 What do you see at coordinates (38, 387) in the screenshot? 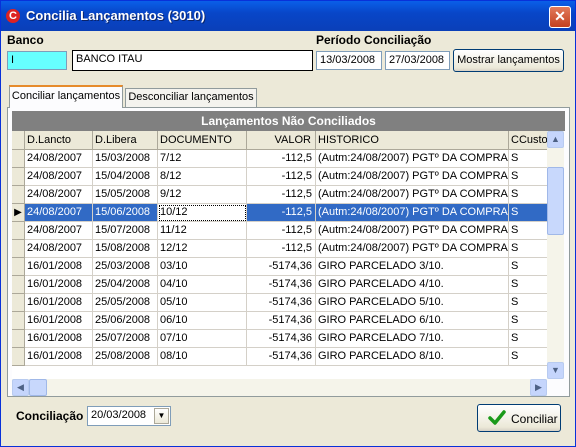
I see `horizontal-scroll-thumb` at bounding box center [38, 387].